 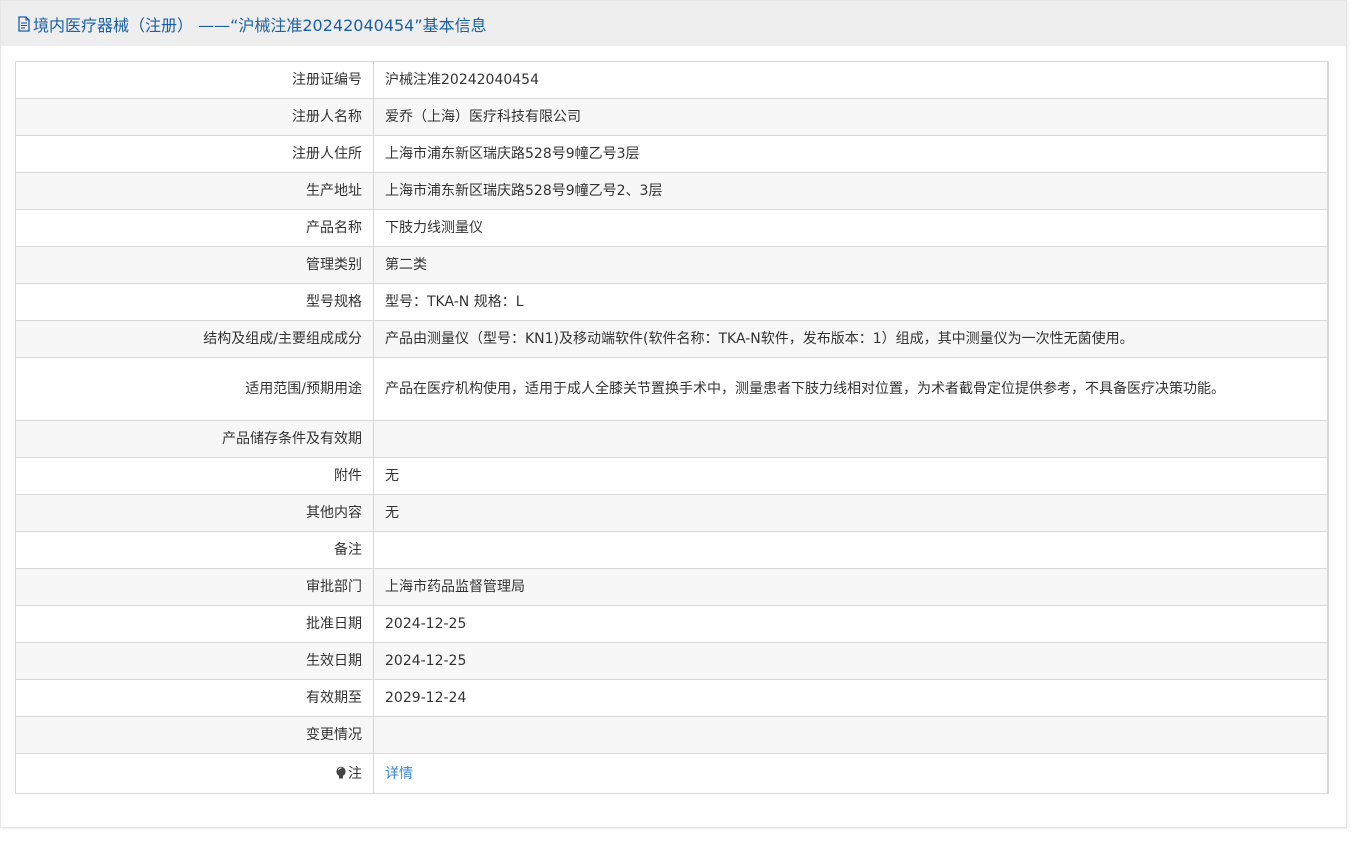 I want to click on row-label: 生产地址, so click(x=194, y=191).